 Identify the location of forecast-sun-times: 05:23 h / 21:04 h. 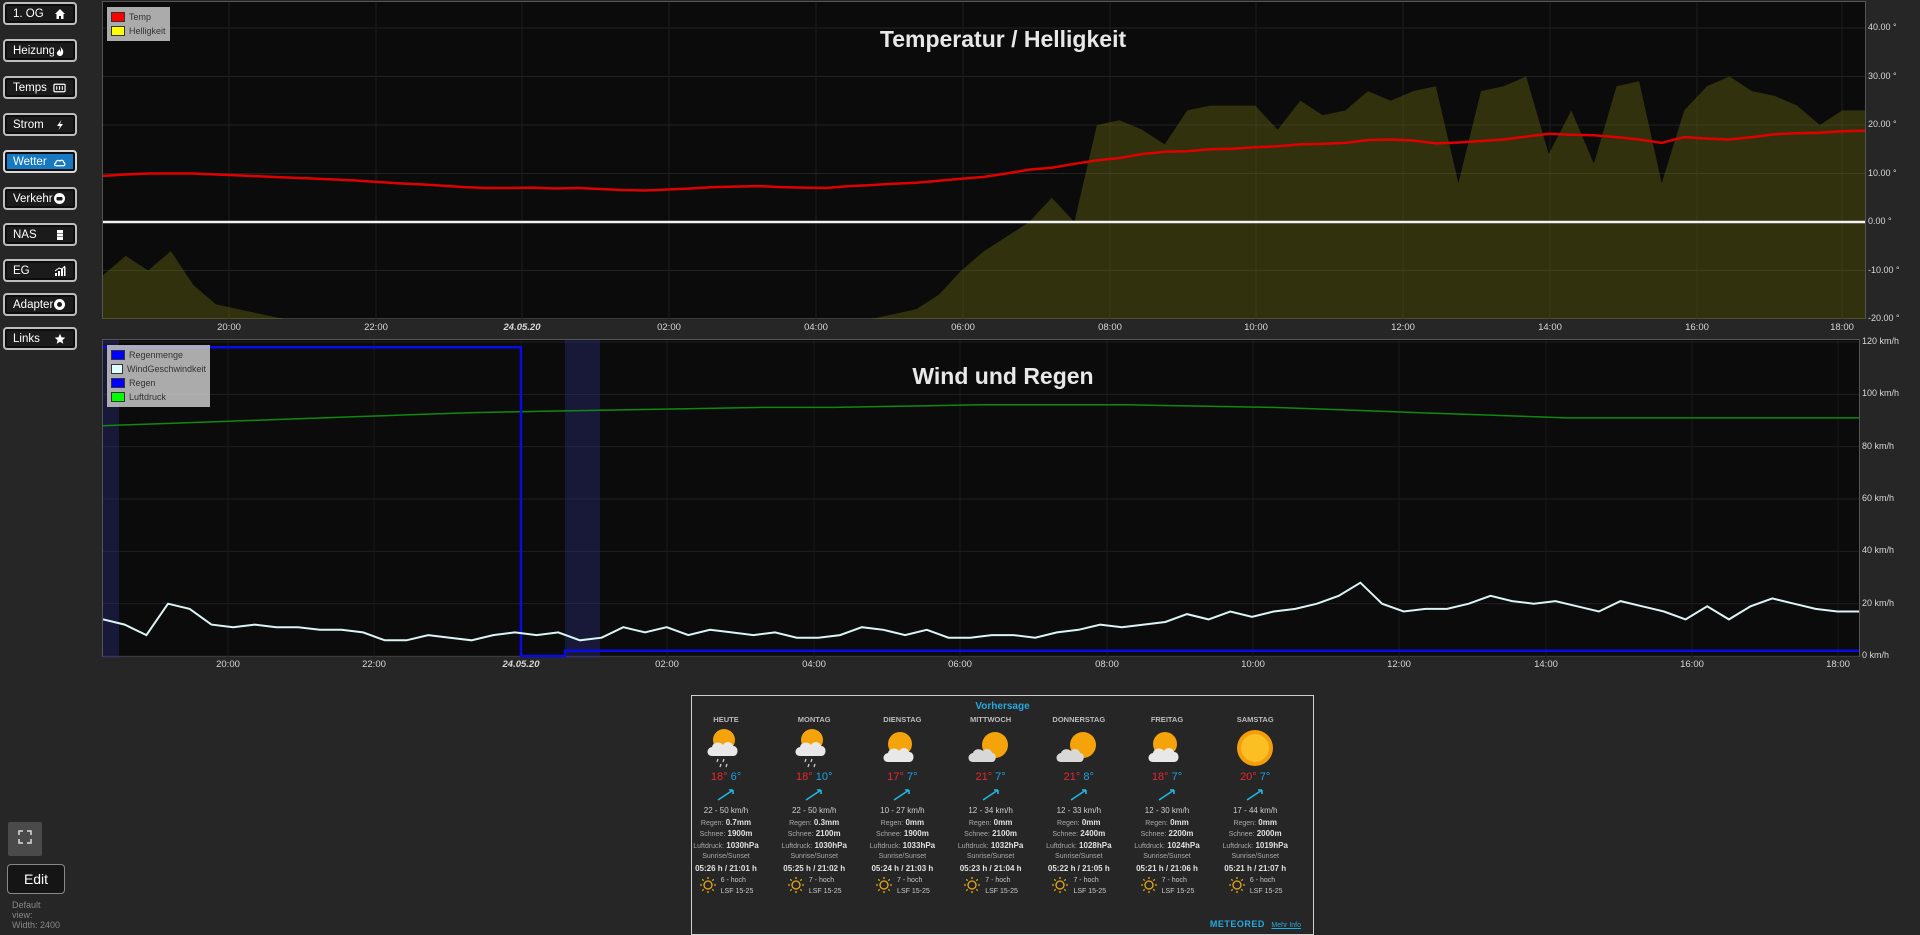
(990, 868).